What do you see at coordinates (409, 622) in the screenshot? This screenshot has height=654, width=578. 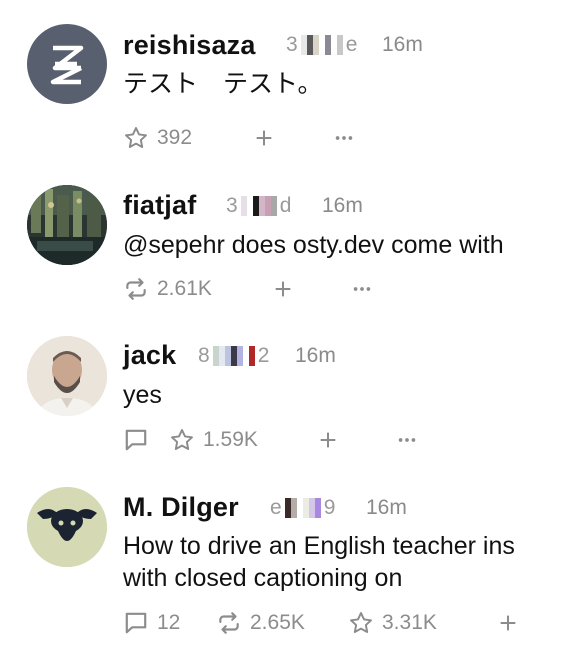 I see `like-count: 3.31K` at bounding box center [409, 622].